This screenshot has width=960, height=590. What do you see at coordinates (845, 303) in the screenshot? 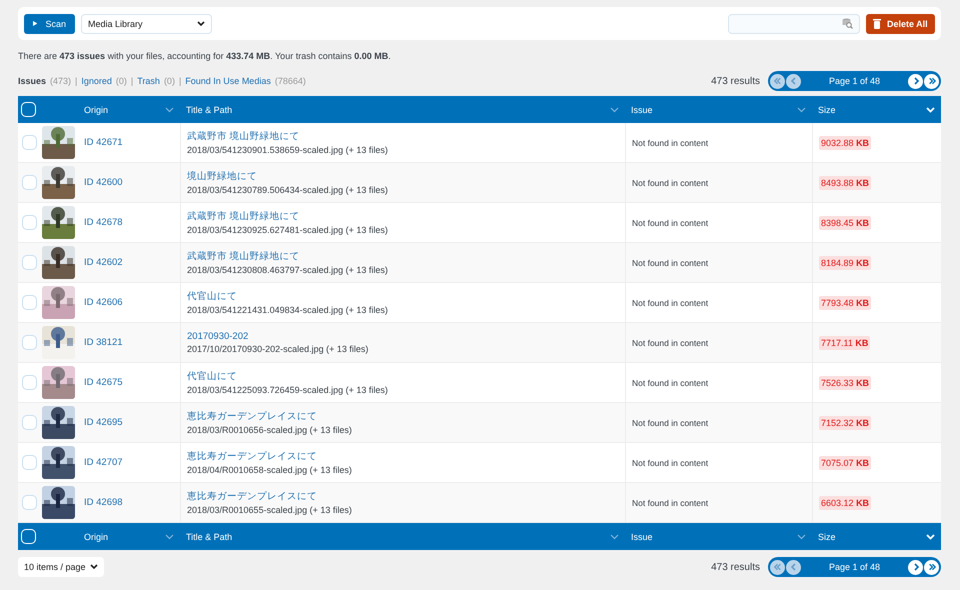
I see `size-badge: 7793.48 KB` at bounding box center [845, 303].